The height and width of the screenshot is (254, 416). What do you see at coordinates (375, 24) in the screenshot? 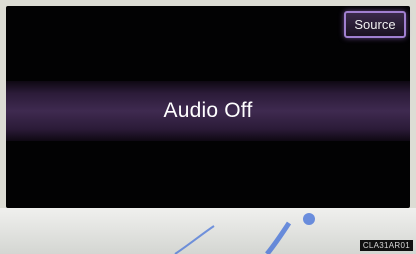
I see `source-button: Source` at bounding box center [375, 24].